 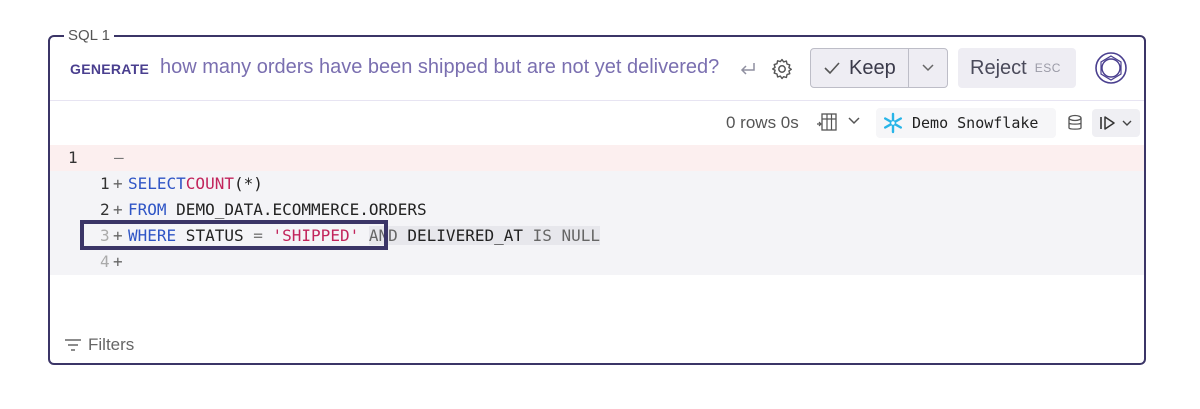 I want to click on row-count-status: 0 rows 0s, so click(x=762, y=122).